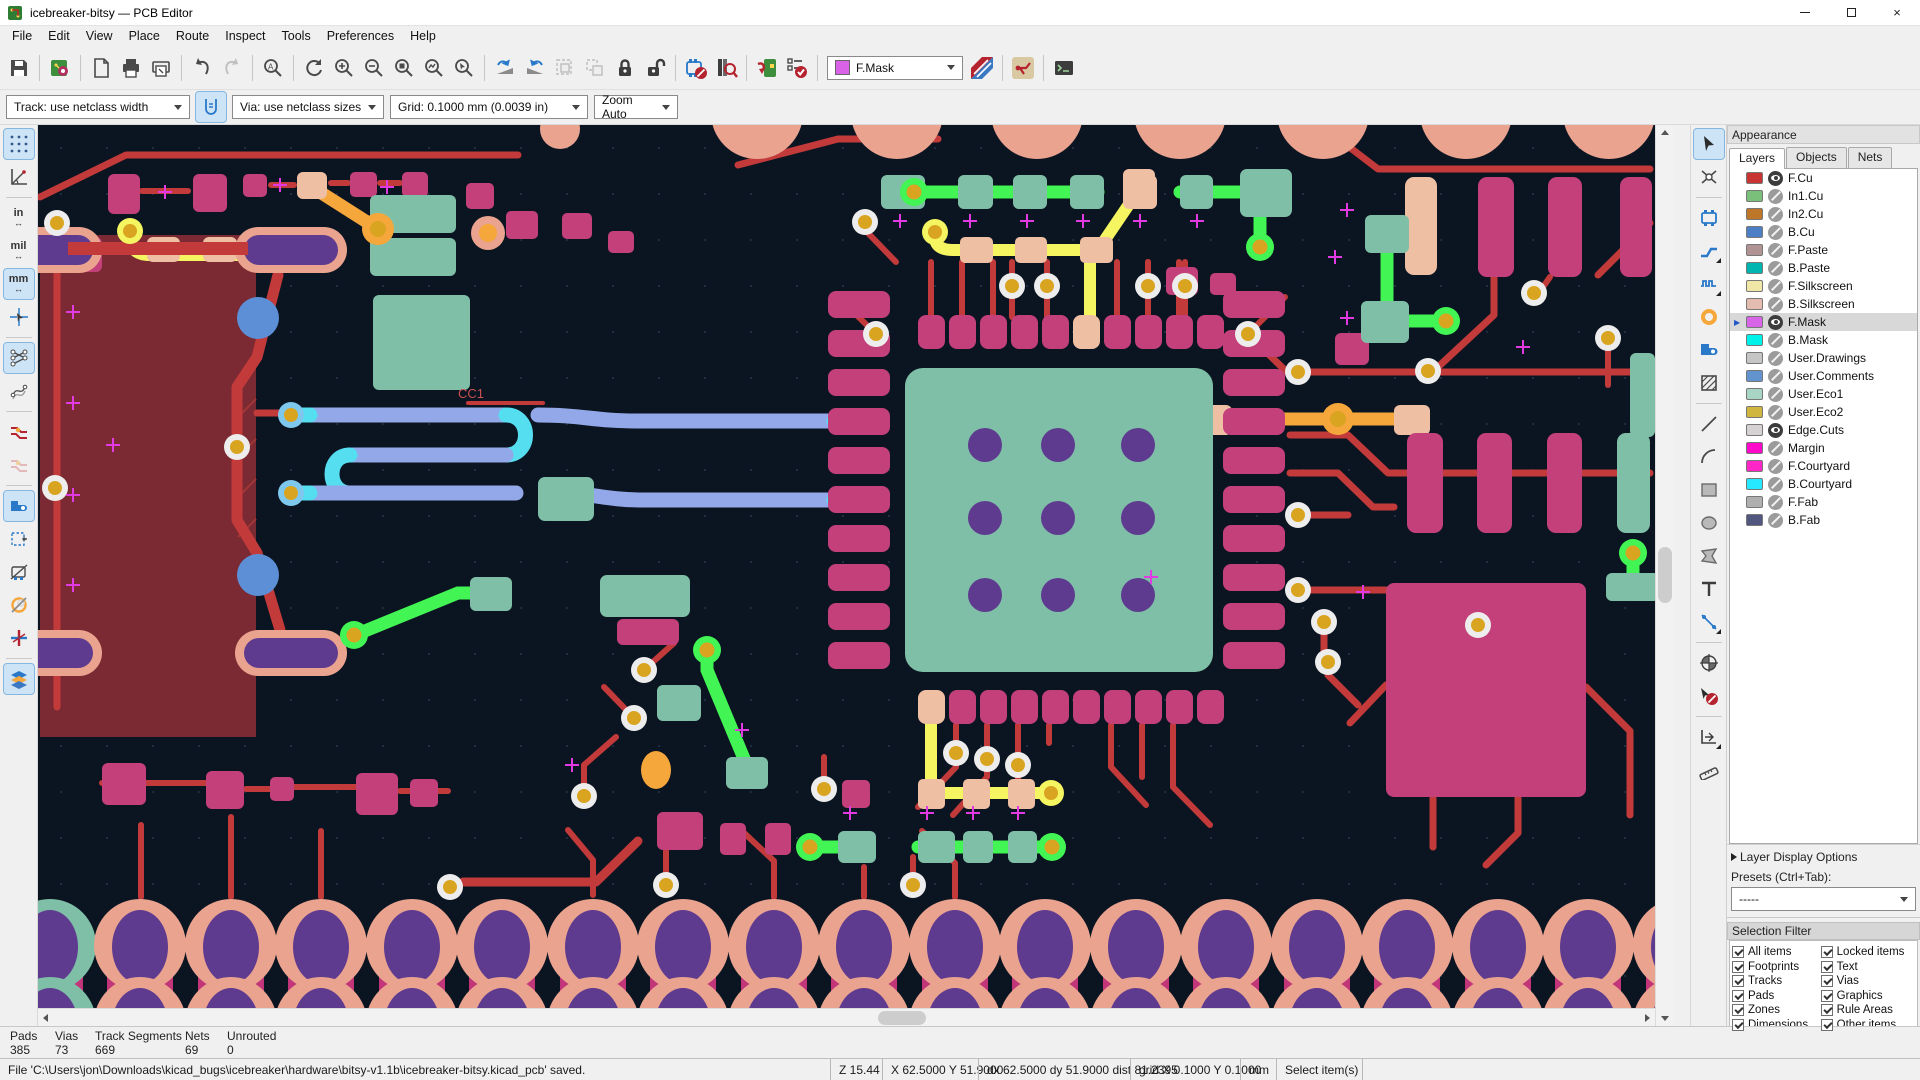  What do you see at coordinates (636, 107) in the screenshot?
I see `zoom-selector: Zoom Auto` at bounding box center [636, 107].